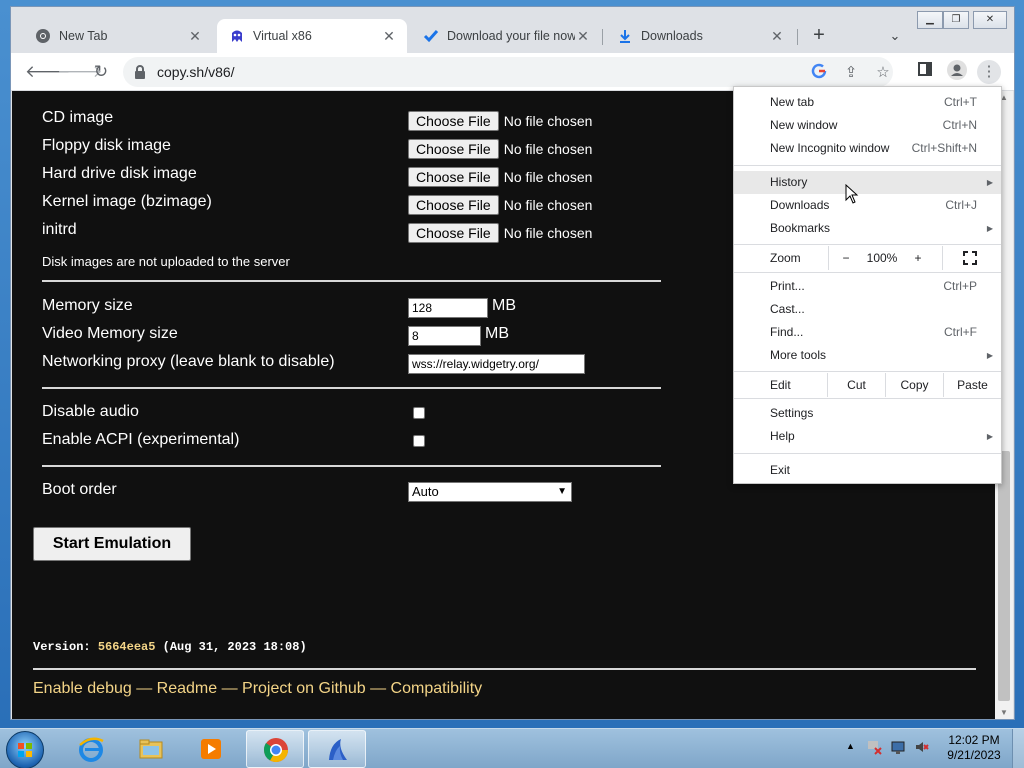 The height and width of the screenshot is (768, 1024). I want to click on back-button: 🡐, so click(48, 72).